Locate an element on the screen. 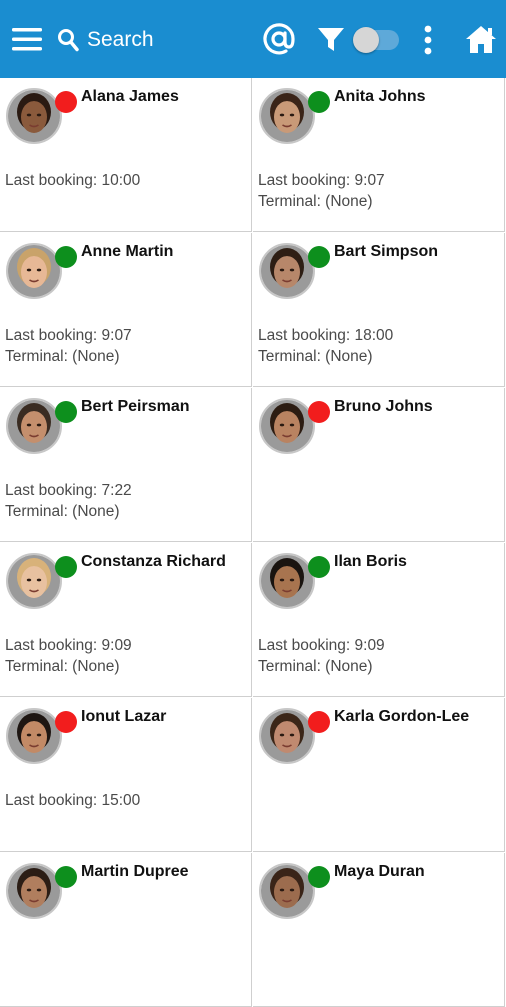  contact-name: Ionut Lazar is located at coordinates (124, 716).